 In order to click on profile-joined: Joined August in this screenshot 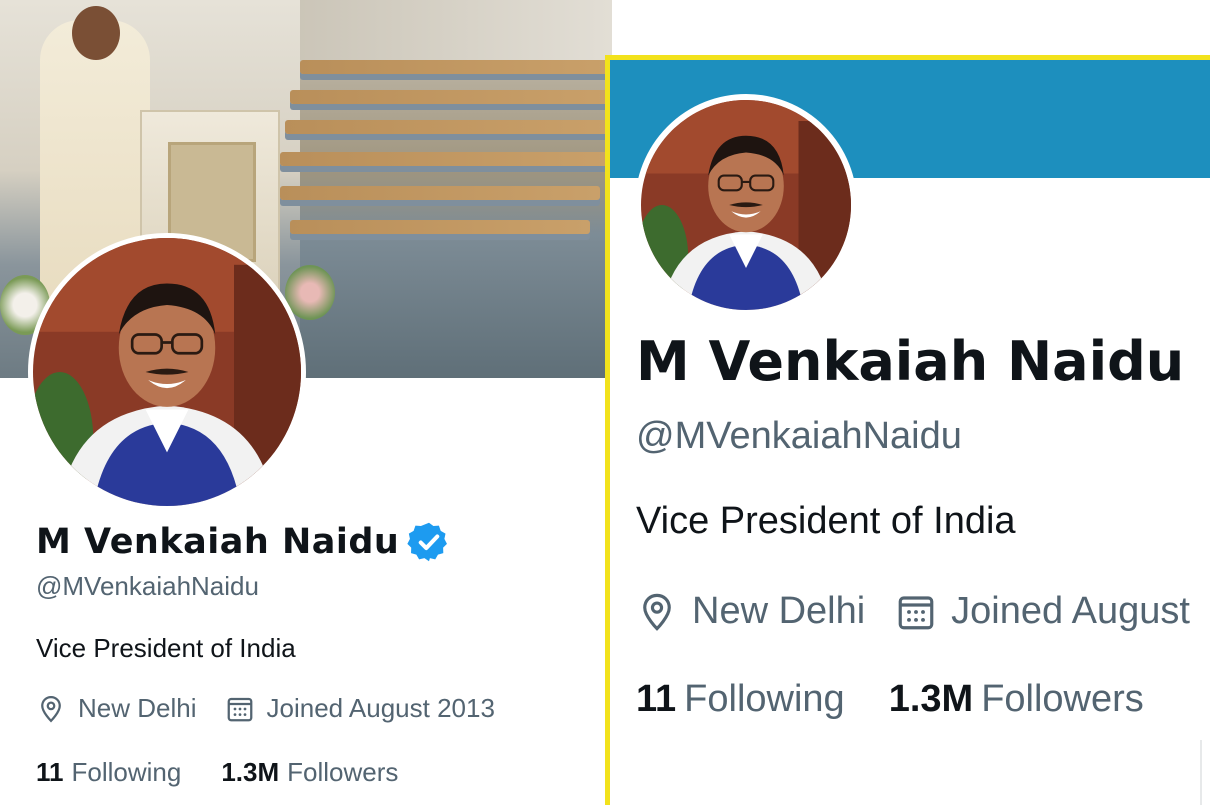, I will do `click(1042, 611)`.